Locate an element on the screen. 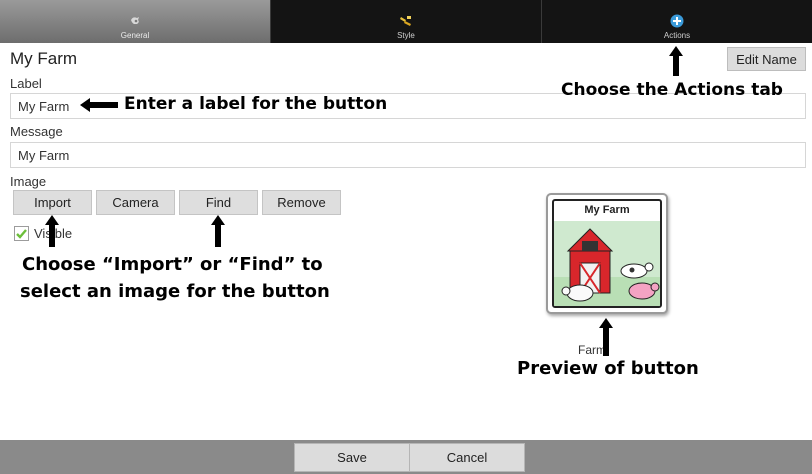  image-hint-line2: select an image for the button is located at coordinates (175, 291).